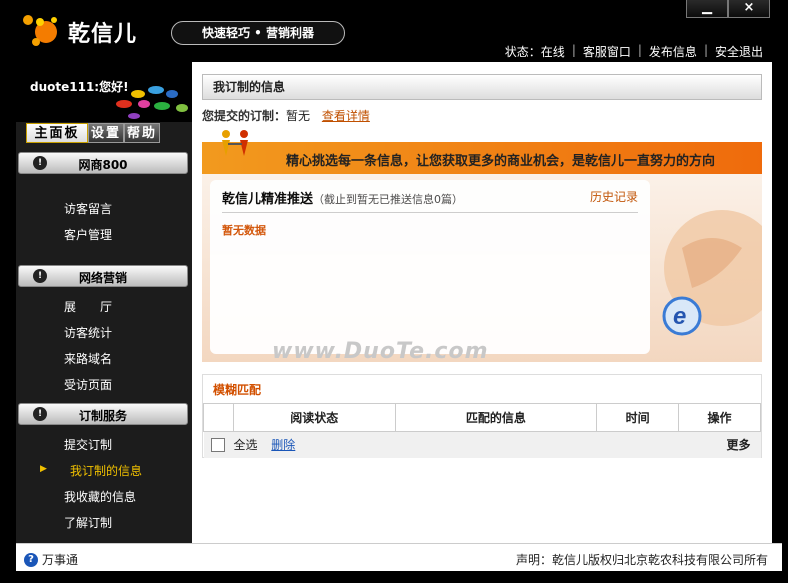 The width and height of the screenshot is (788, 583). I want to click on close-button: ×, so click(749, 9).